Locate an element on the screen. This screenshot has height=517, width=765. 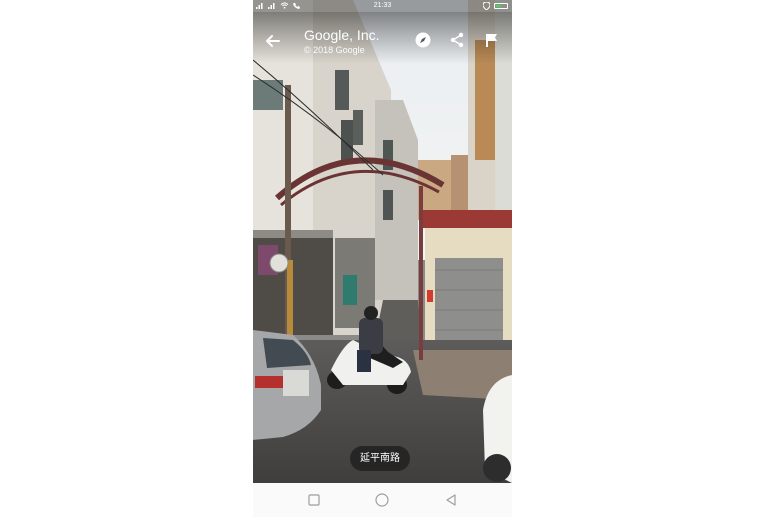
recent-apps-button is located at coordinates (314, 500).